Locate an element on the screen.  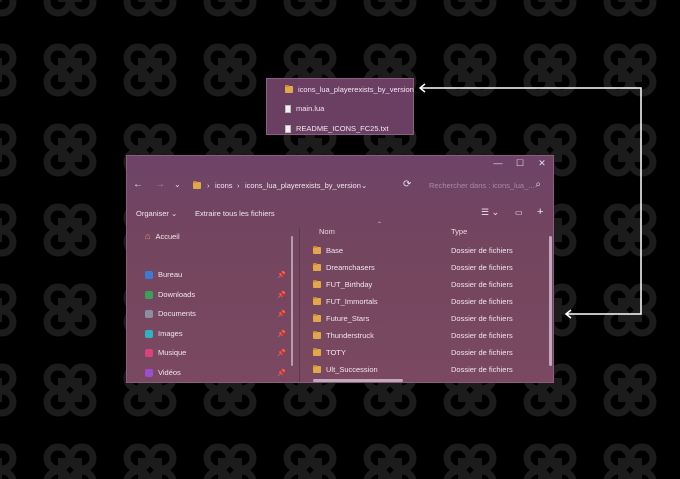
sidebar-item-accueil: ⌂ Accueil is located at coordinates (162, 236).